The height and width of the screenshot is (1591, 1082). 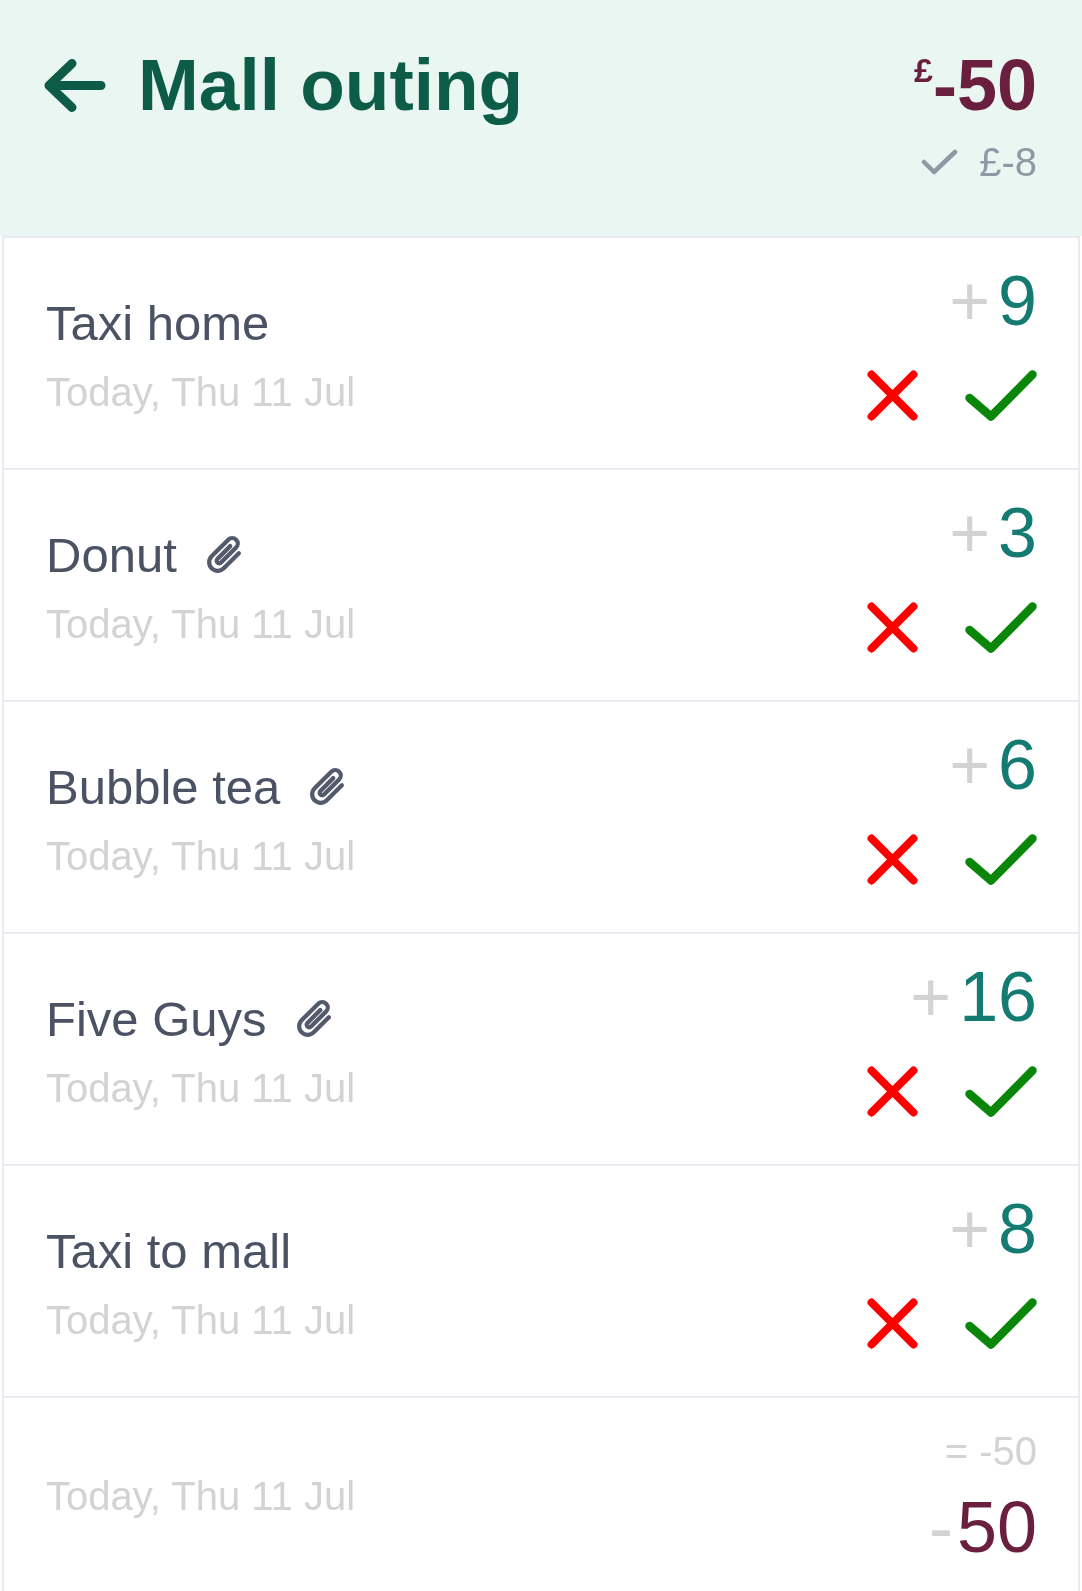 I want to click on amount-value: 3, so click(x=1017, y=533).